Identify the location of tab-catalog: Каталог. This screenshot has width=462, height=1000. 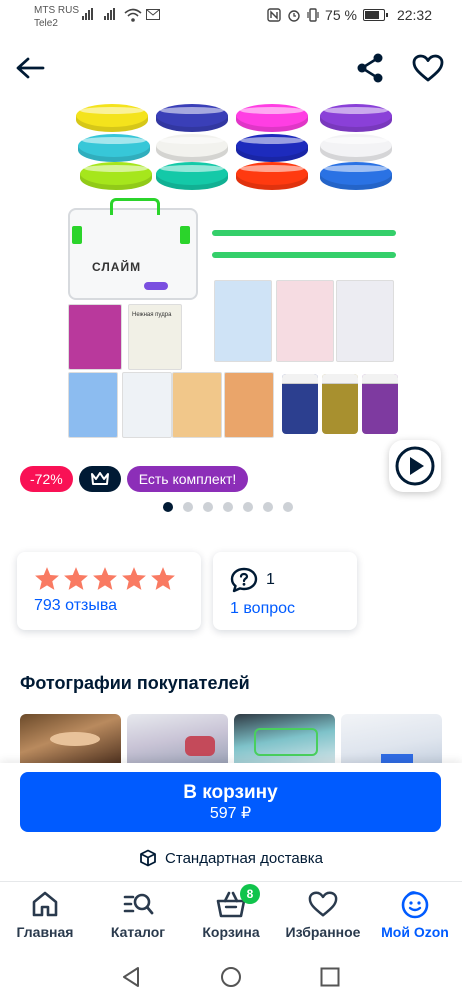
(138, 914).